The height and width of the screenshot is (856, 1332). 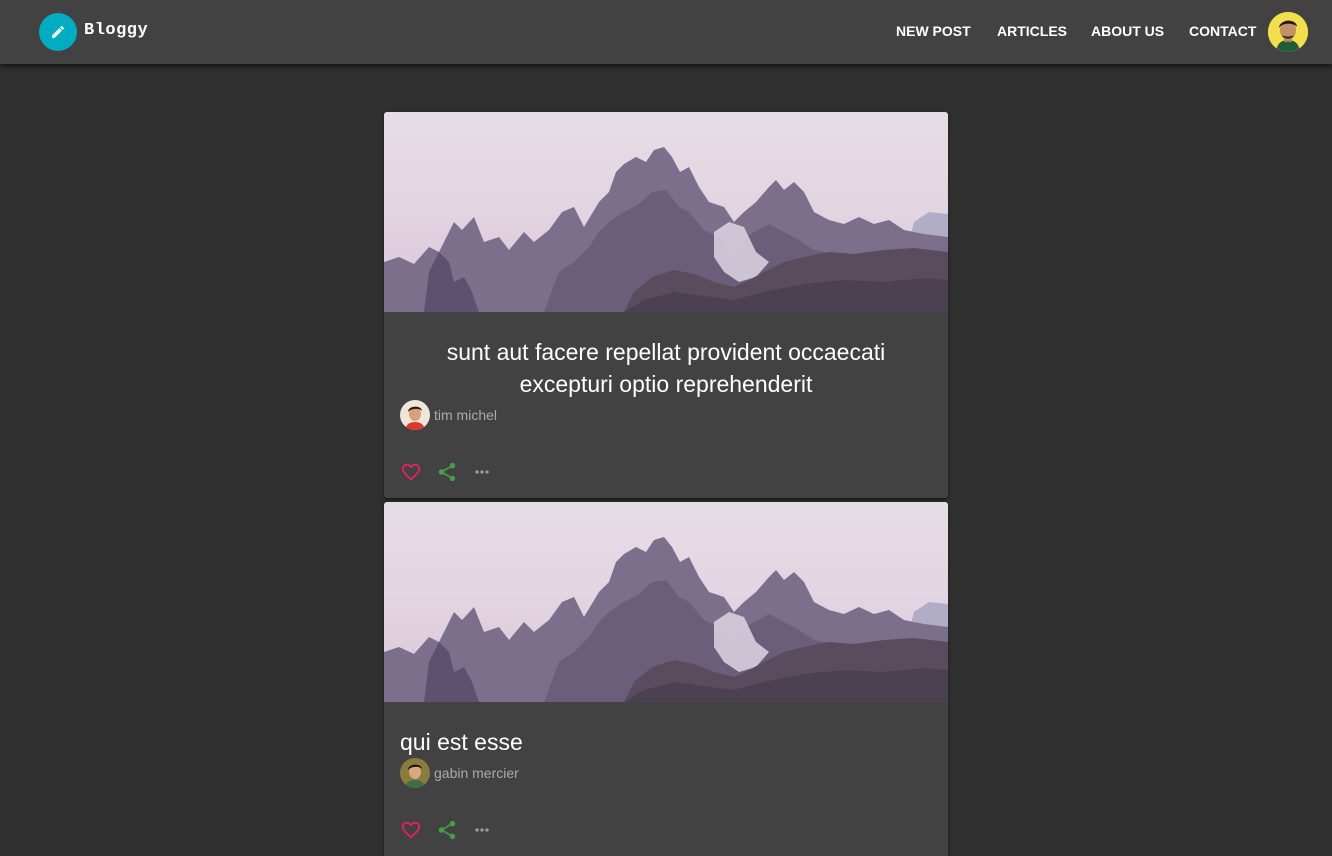 I want to click on nav-contact: CONTACT, so click(x=1222, y=31).